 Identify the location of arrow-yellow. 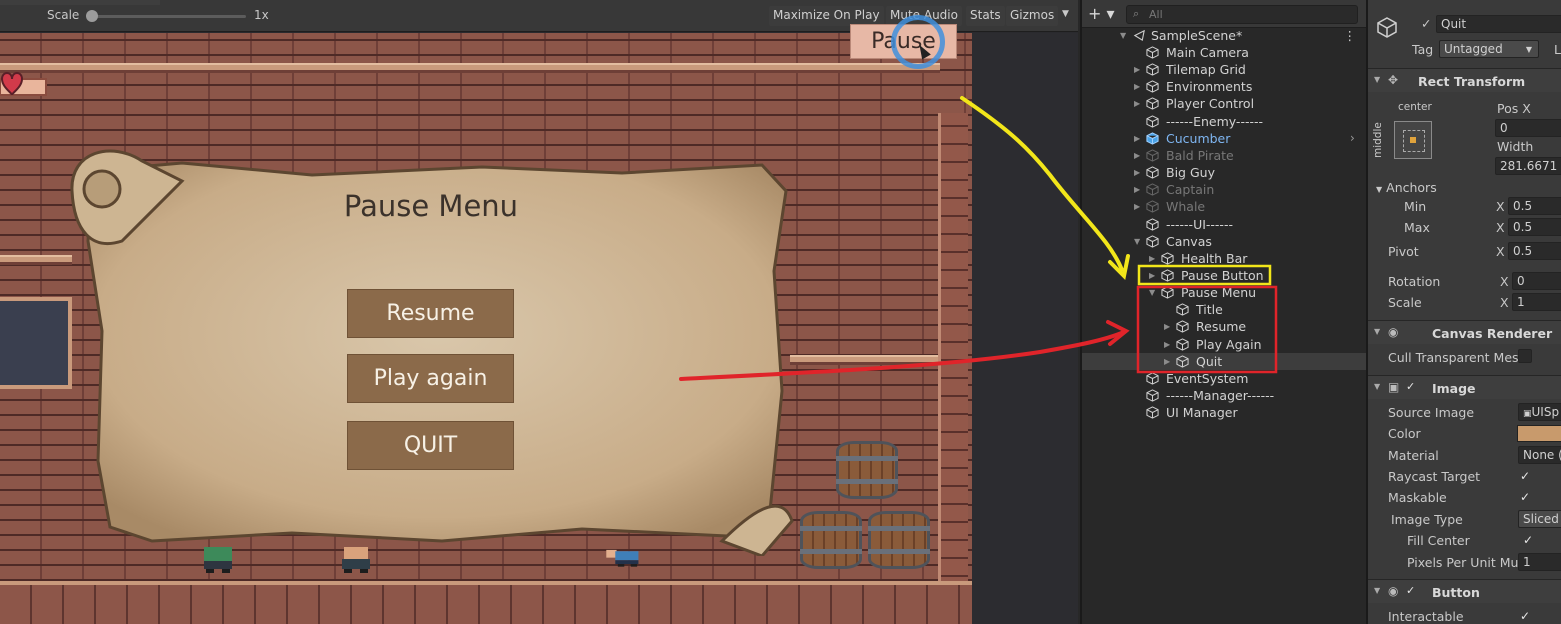
(1042, 184).